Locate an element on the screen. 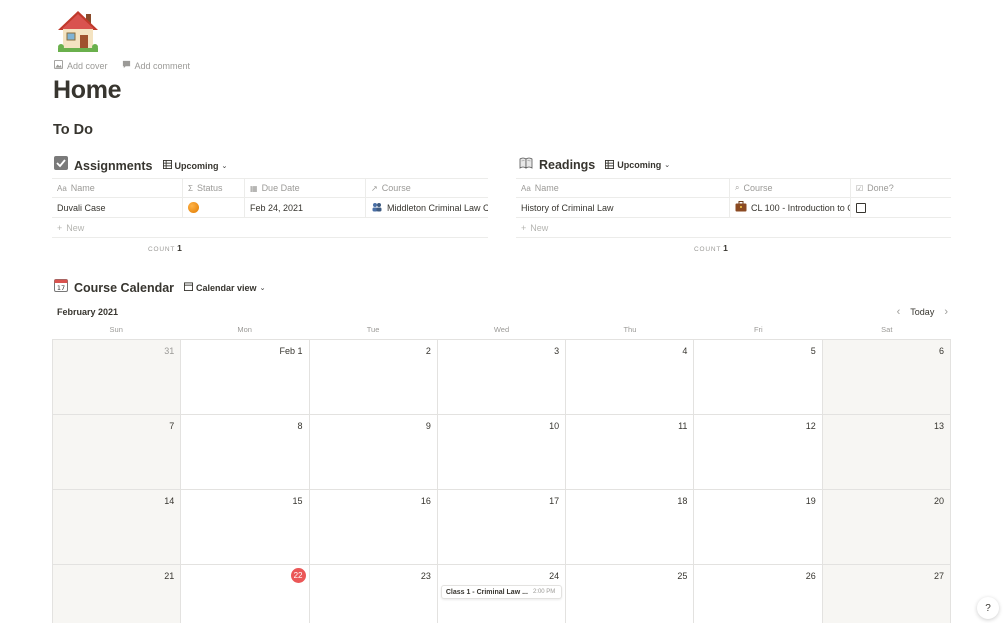 The image size is (1005, 623). weekday-label: Wed is located at coordinates (501, 329).